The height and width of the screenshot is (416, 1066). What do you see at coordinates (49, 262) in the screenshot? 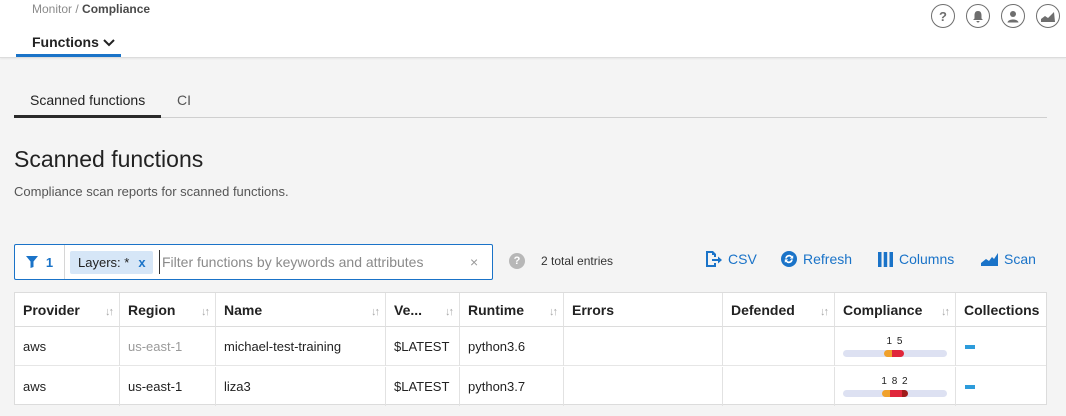
I see `filter-count: 1` at bounding box center [49, 262].